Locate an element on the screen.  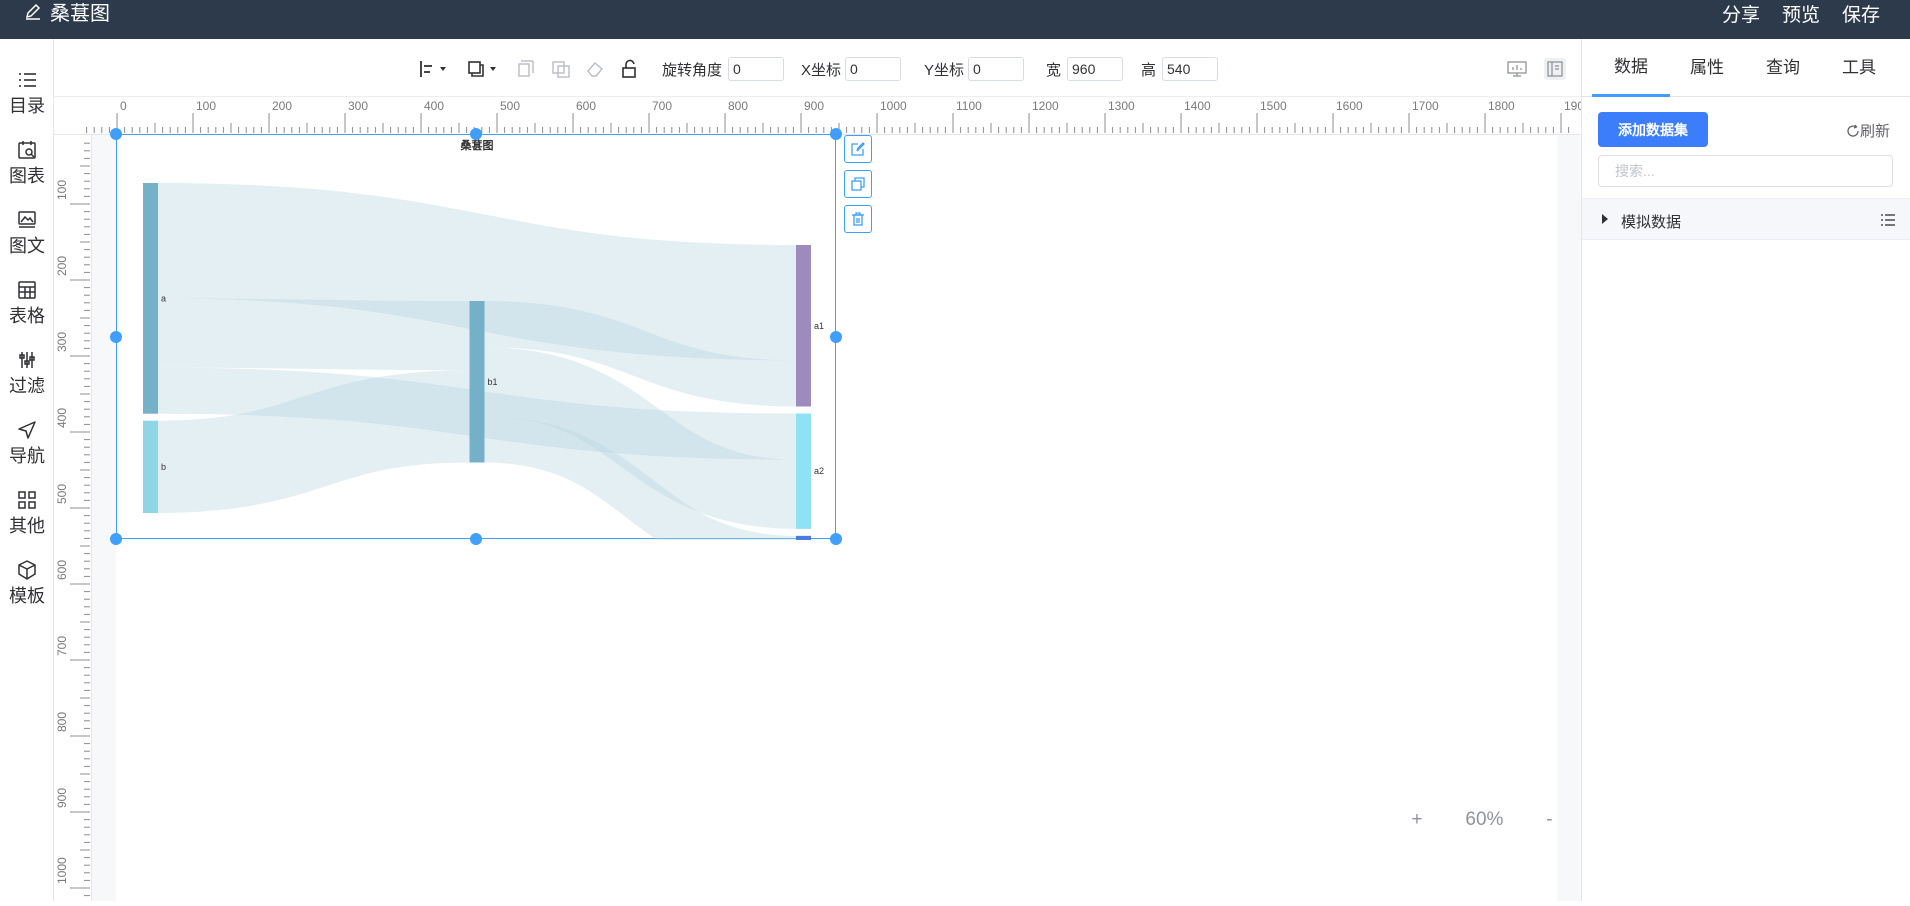
filter-icon is located at coordinates (27, 360).